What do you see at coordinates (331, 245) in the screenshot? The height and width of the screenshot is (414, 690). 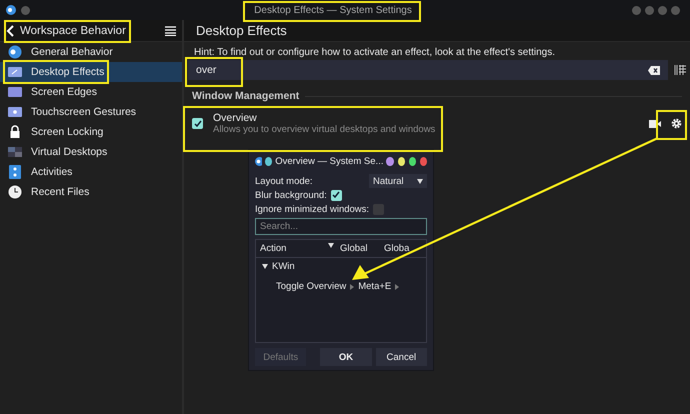 I see `sort-arrow-icon` at bounding box center [331, 245].